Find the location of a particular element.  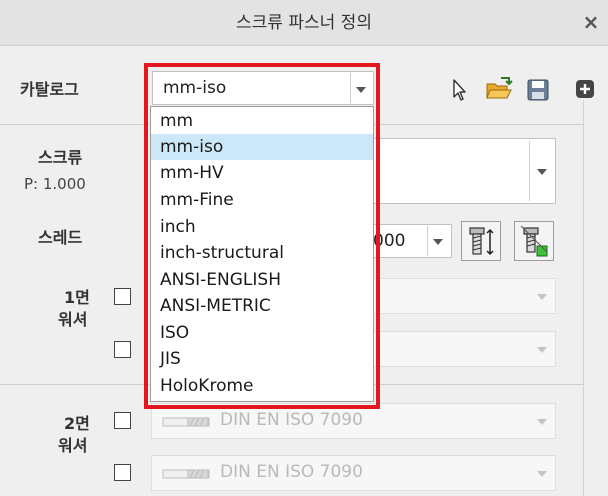

thread-label: 스레드 is located at coordinates (60, 237).